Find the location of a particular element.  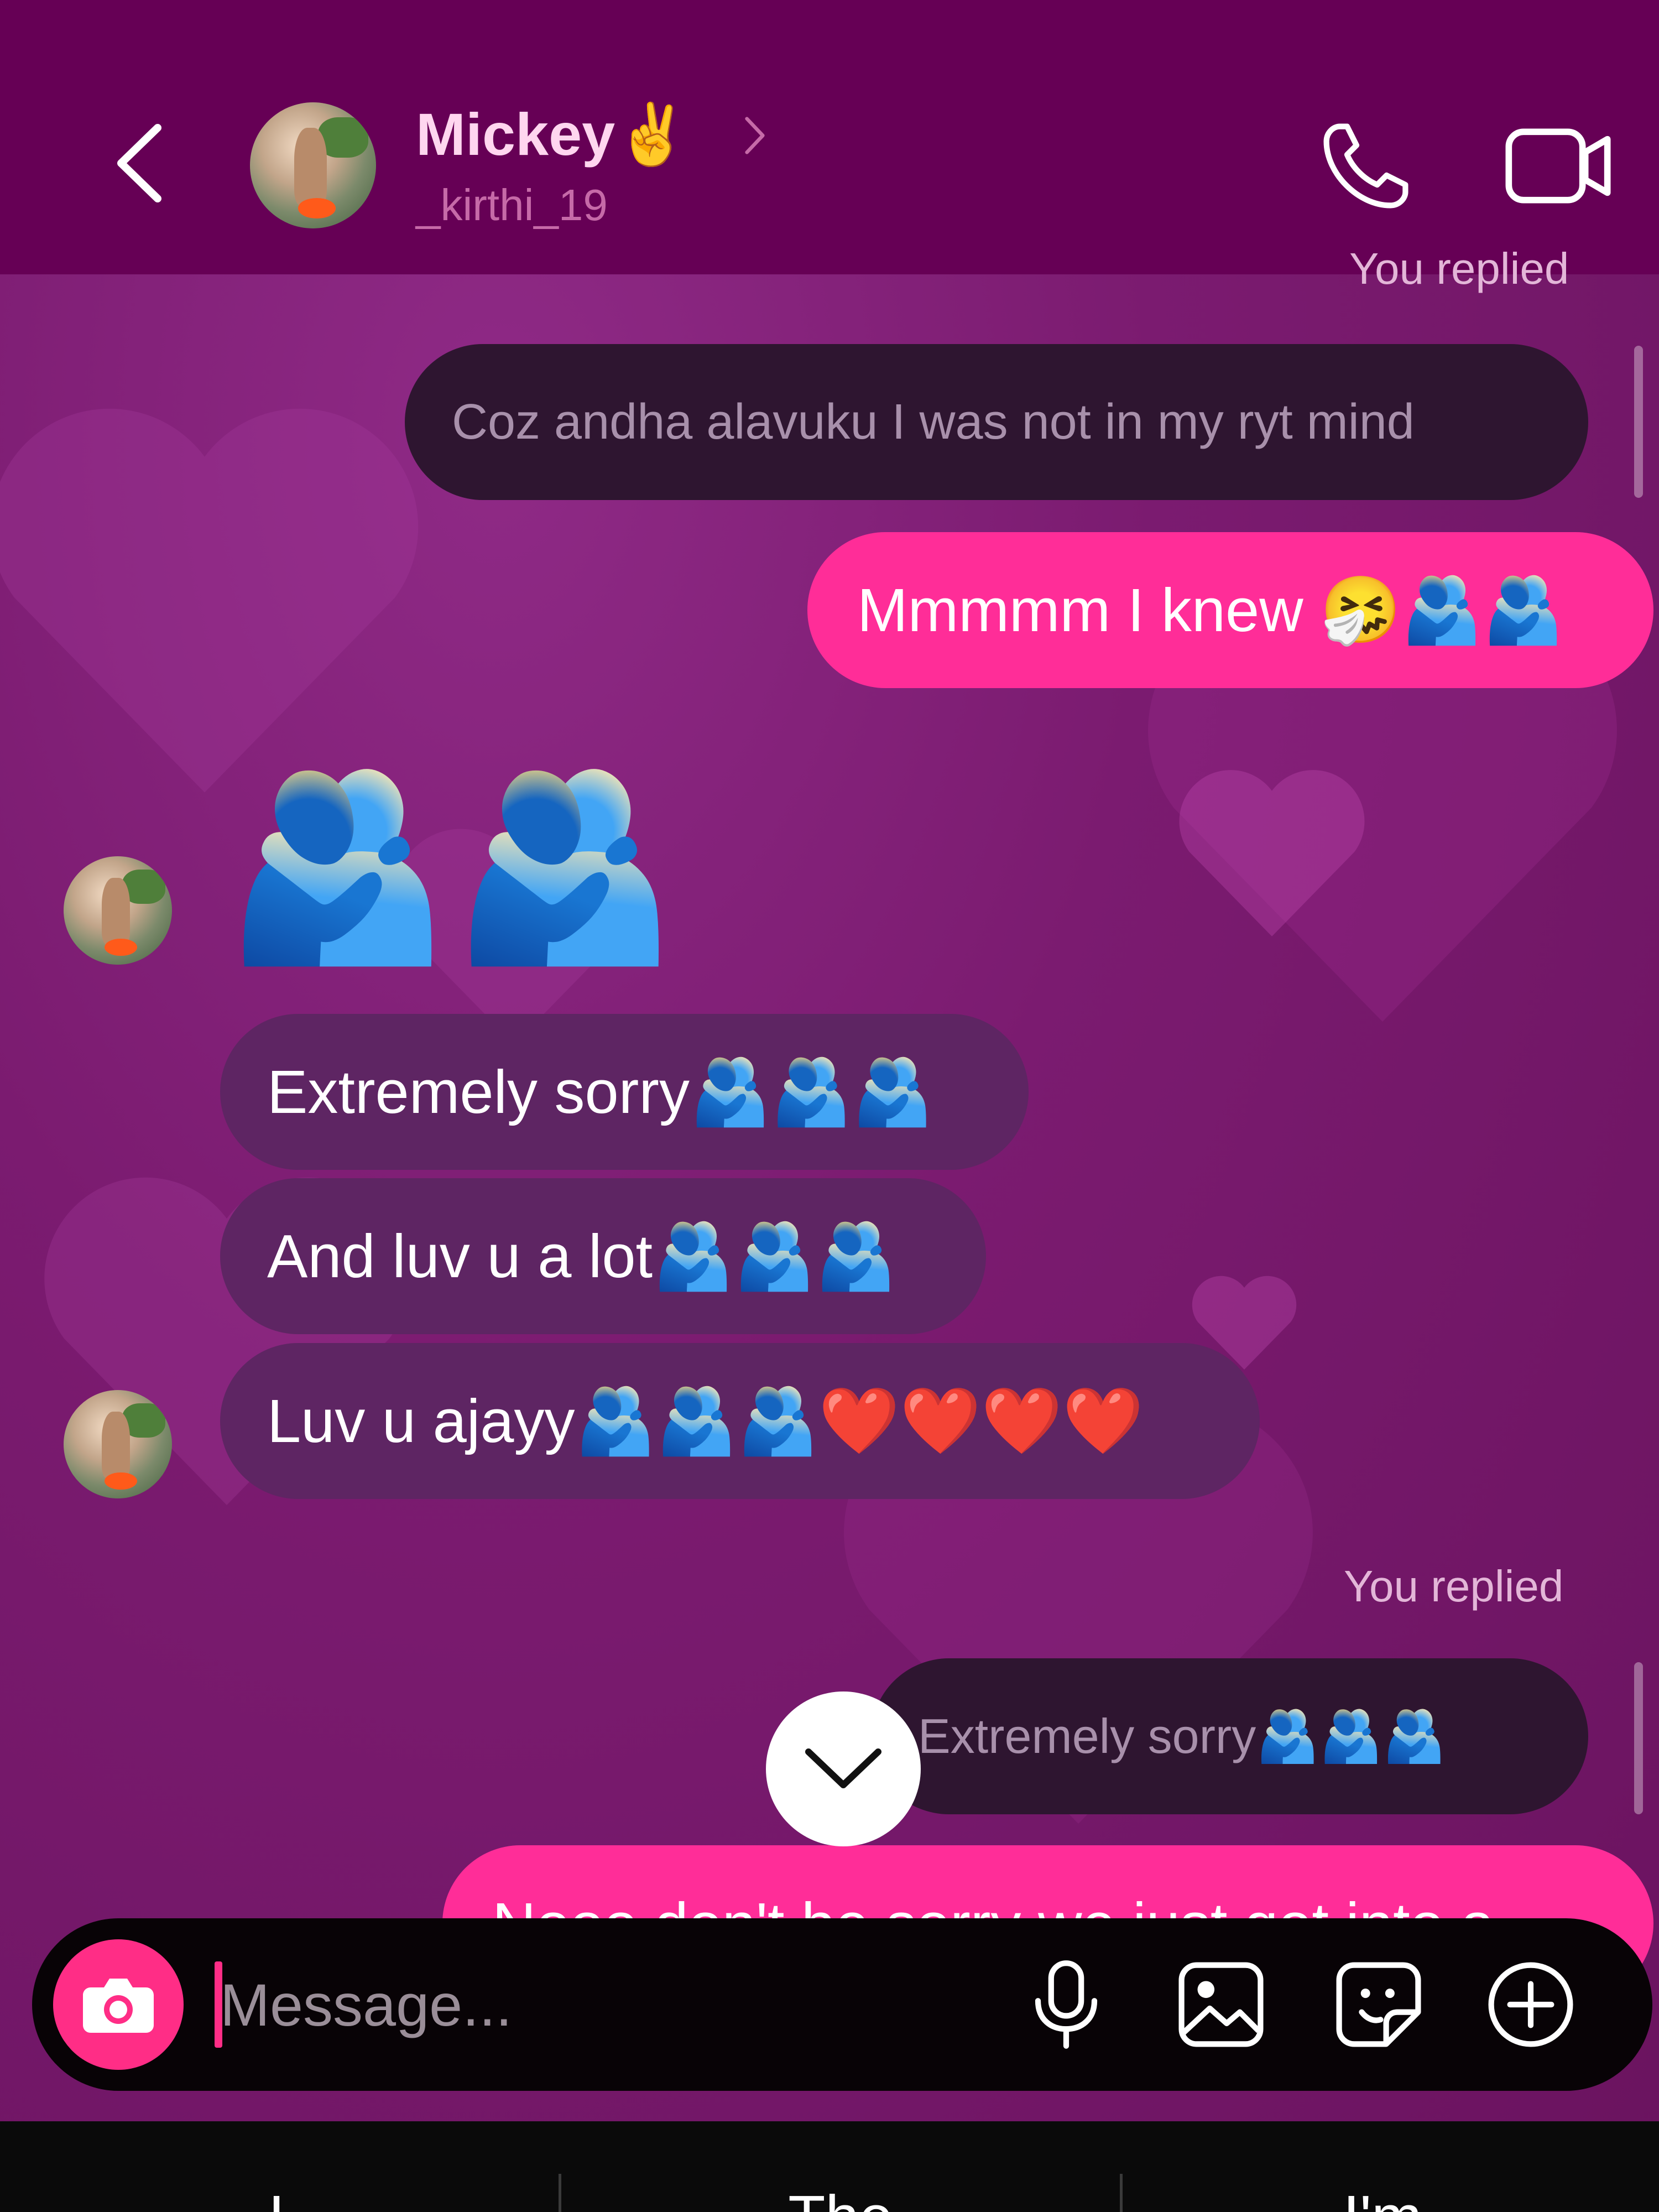

received-message-bubble: Extremely sorry 🫂🫂🫂 is located at coordinates (625, 1092).